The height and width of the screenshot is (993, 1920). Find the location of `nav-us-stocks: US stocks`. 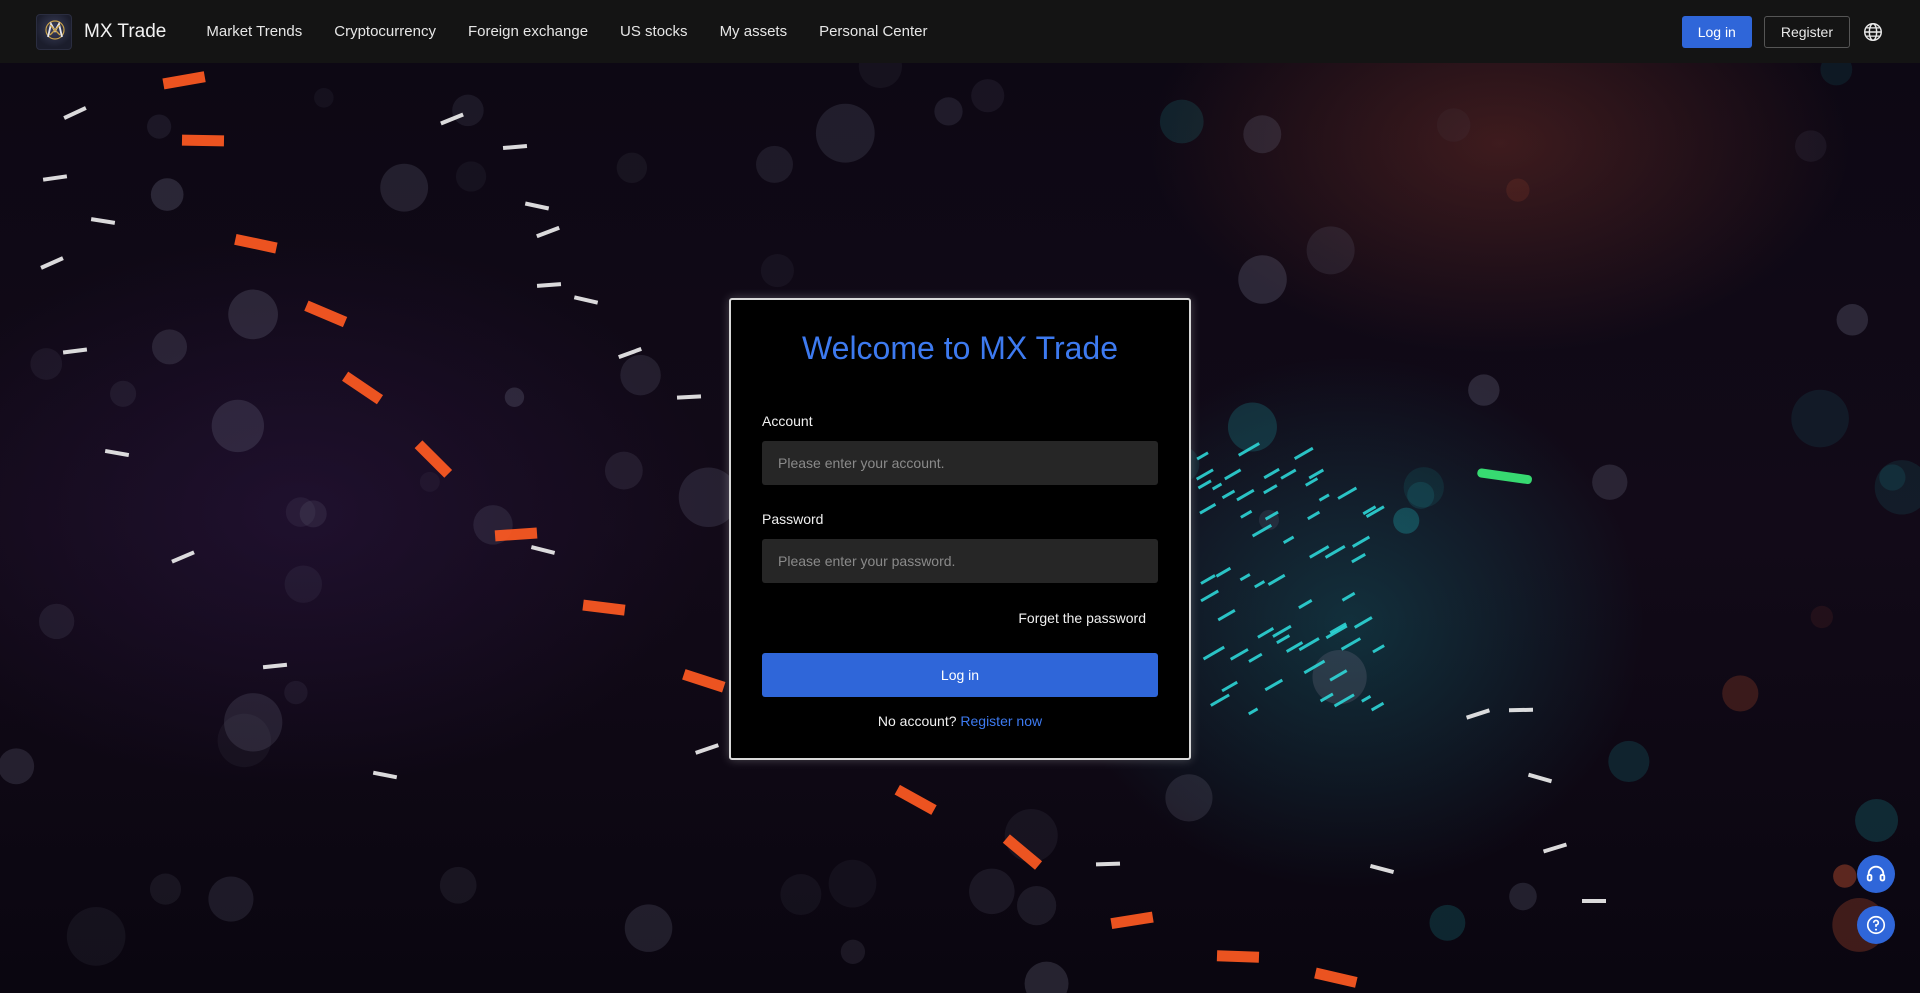

nav-us-stocks: US stocks is located at coordinates (654, 31).